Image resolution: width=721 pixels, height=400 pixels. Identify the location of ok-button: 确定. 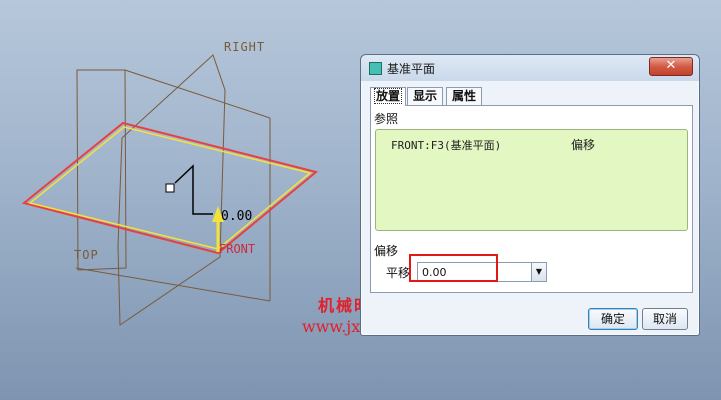
(613, 319).